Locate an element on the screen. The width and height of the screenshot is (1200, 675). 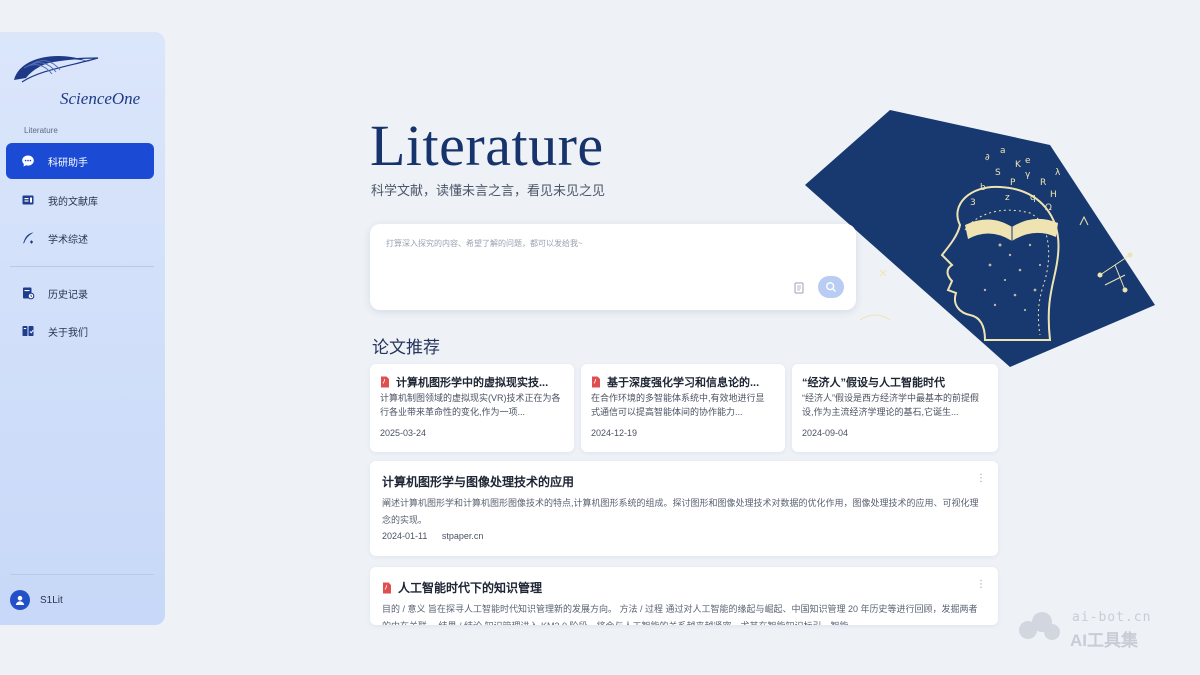
svg-text: S is located at coordinates (998, 173).